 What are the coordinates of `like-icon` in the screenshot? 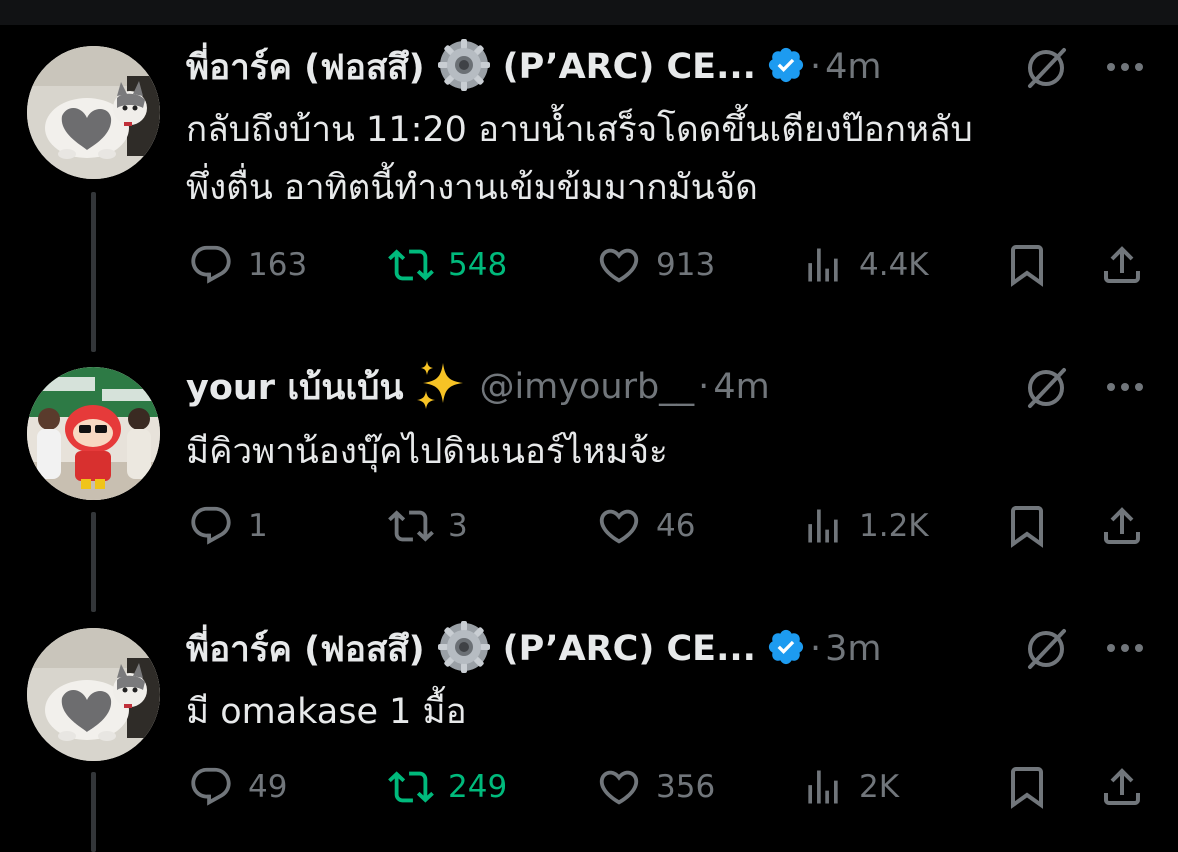 It's located at (619, 787).